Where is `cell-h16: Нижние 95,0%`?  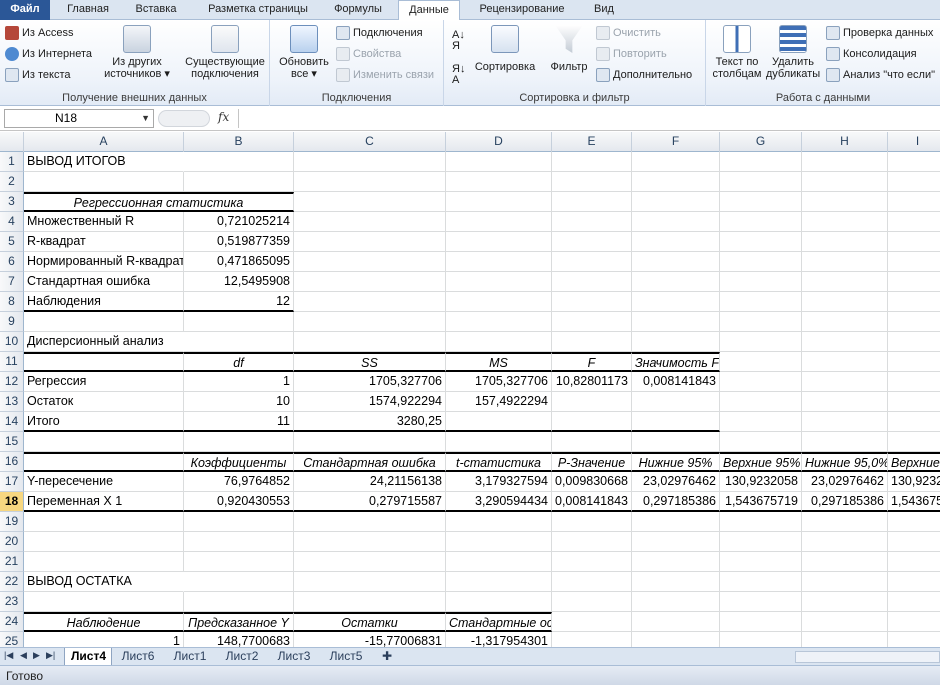
cell-h16: Нижние 95,0% is located at coordinates (845, 462).